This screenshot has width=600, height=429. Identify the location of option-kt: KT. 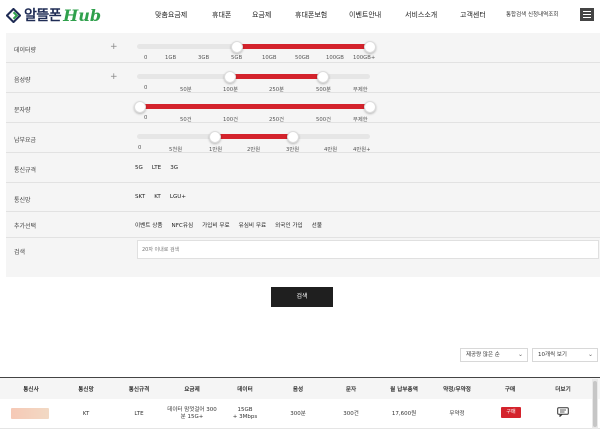
(157, 197).